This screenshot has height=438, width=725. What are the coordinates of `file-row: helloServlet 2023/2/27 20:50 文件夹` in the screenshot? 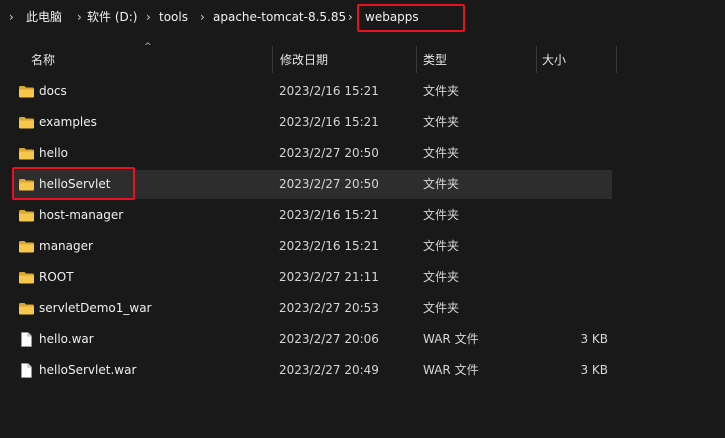 It's located at (312, 184).